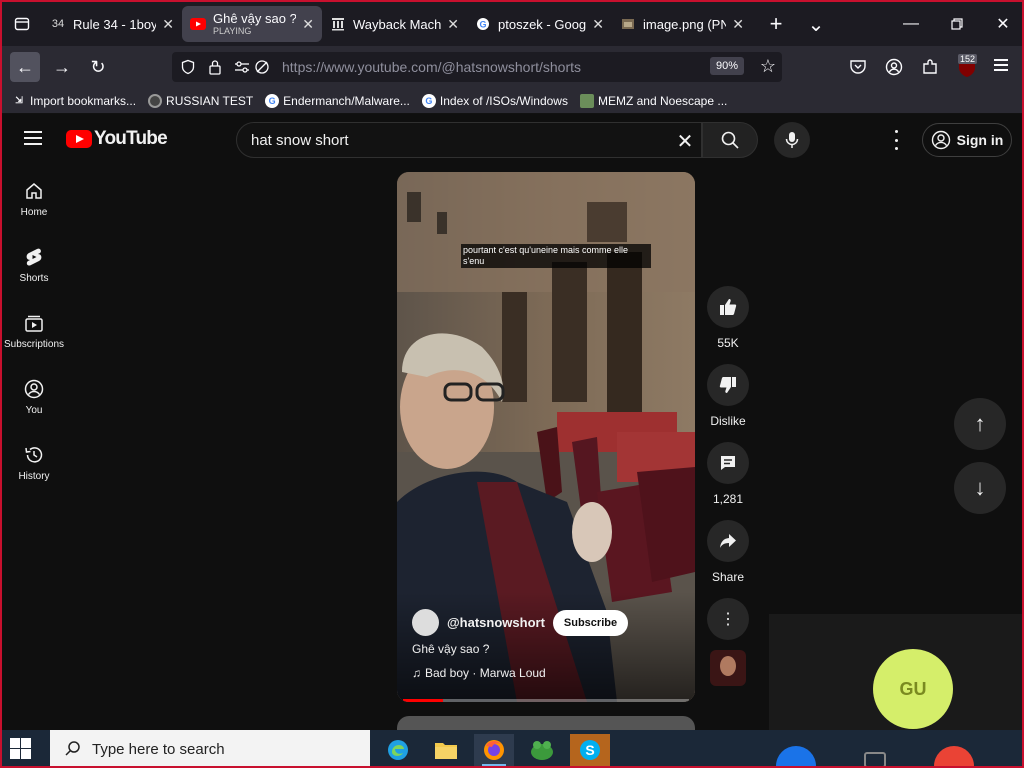 The image size is (1024, 768). Describe the element at coordinates (34, 257) in the screenshot. I see `shorts-icon` at that location.